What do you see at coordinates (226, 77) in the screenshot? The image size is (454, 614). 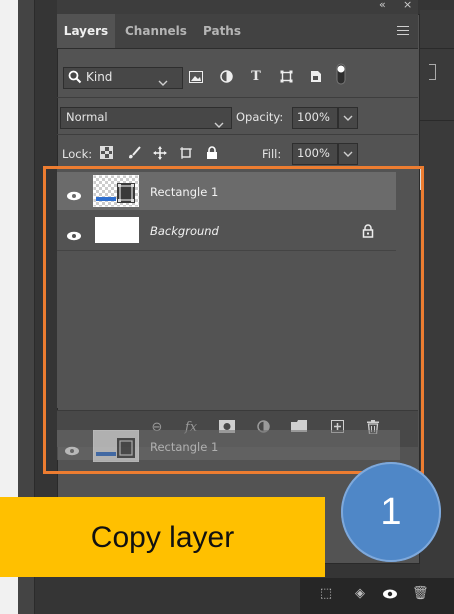 I see `adjustment-filter-icon` at bounding box center [226, 77].